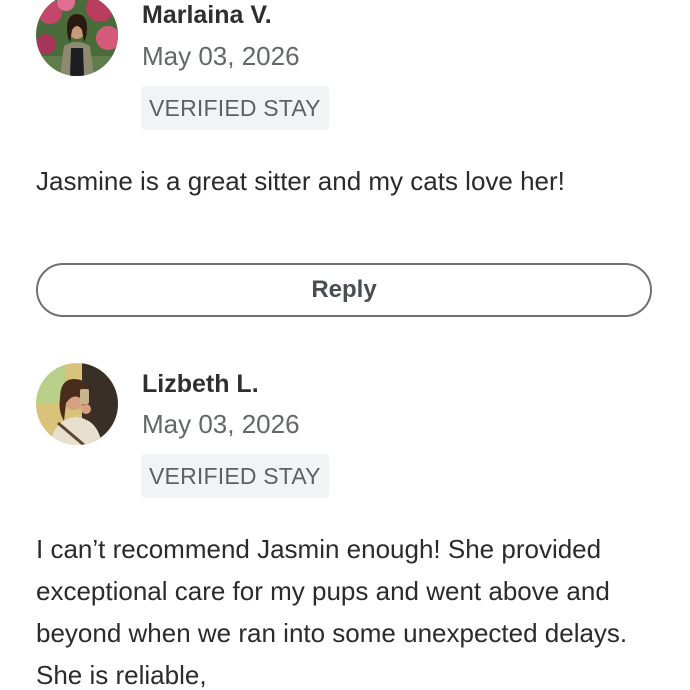 The width and height of the screenshot is (690, 690). I want to click on verified-stay-badge: VERIFIED STAY, so click(235, 476).